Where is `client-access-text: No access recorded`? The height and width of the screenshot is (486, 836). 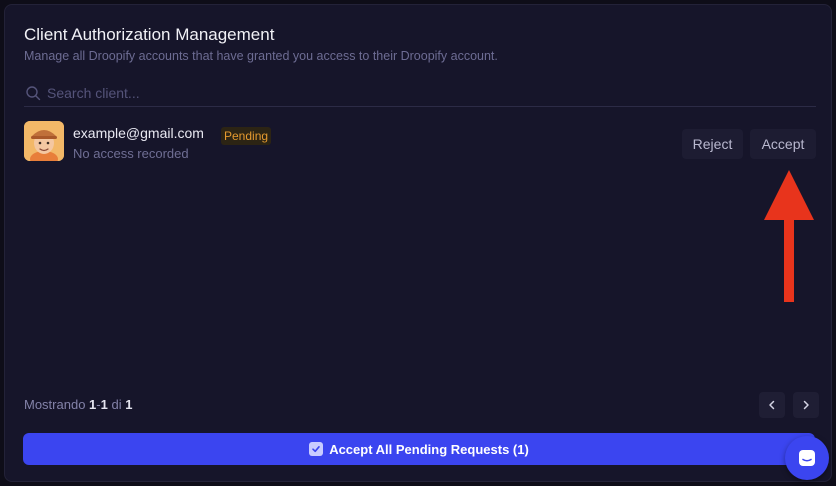
client-access-text: No access recorded is located at coordinates (131, 153).